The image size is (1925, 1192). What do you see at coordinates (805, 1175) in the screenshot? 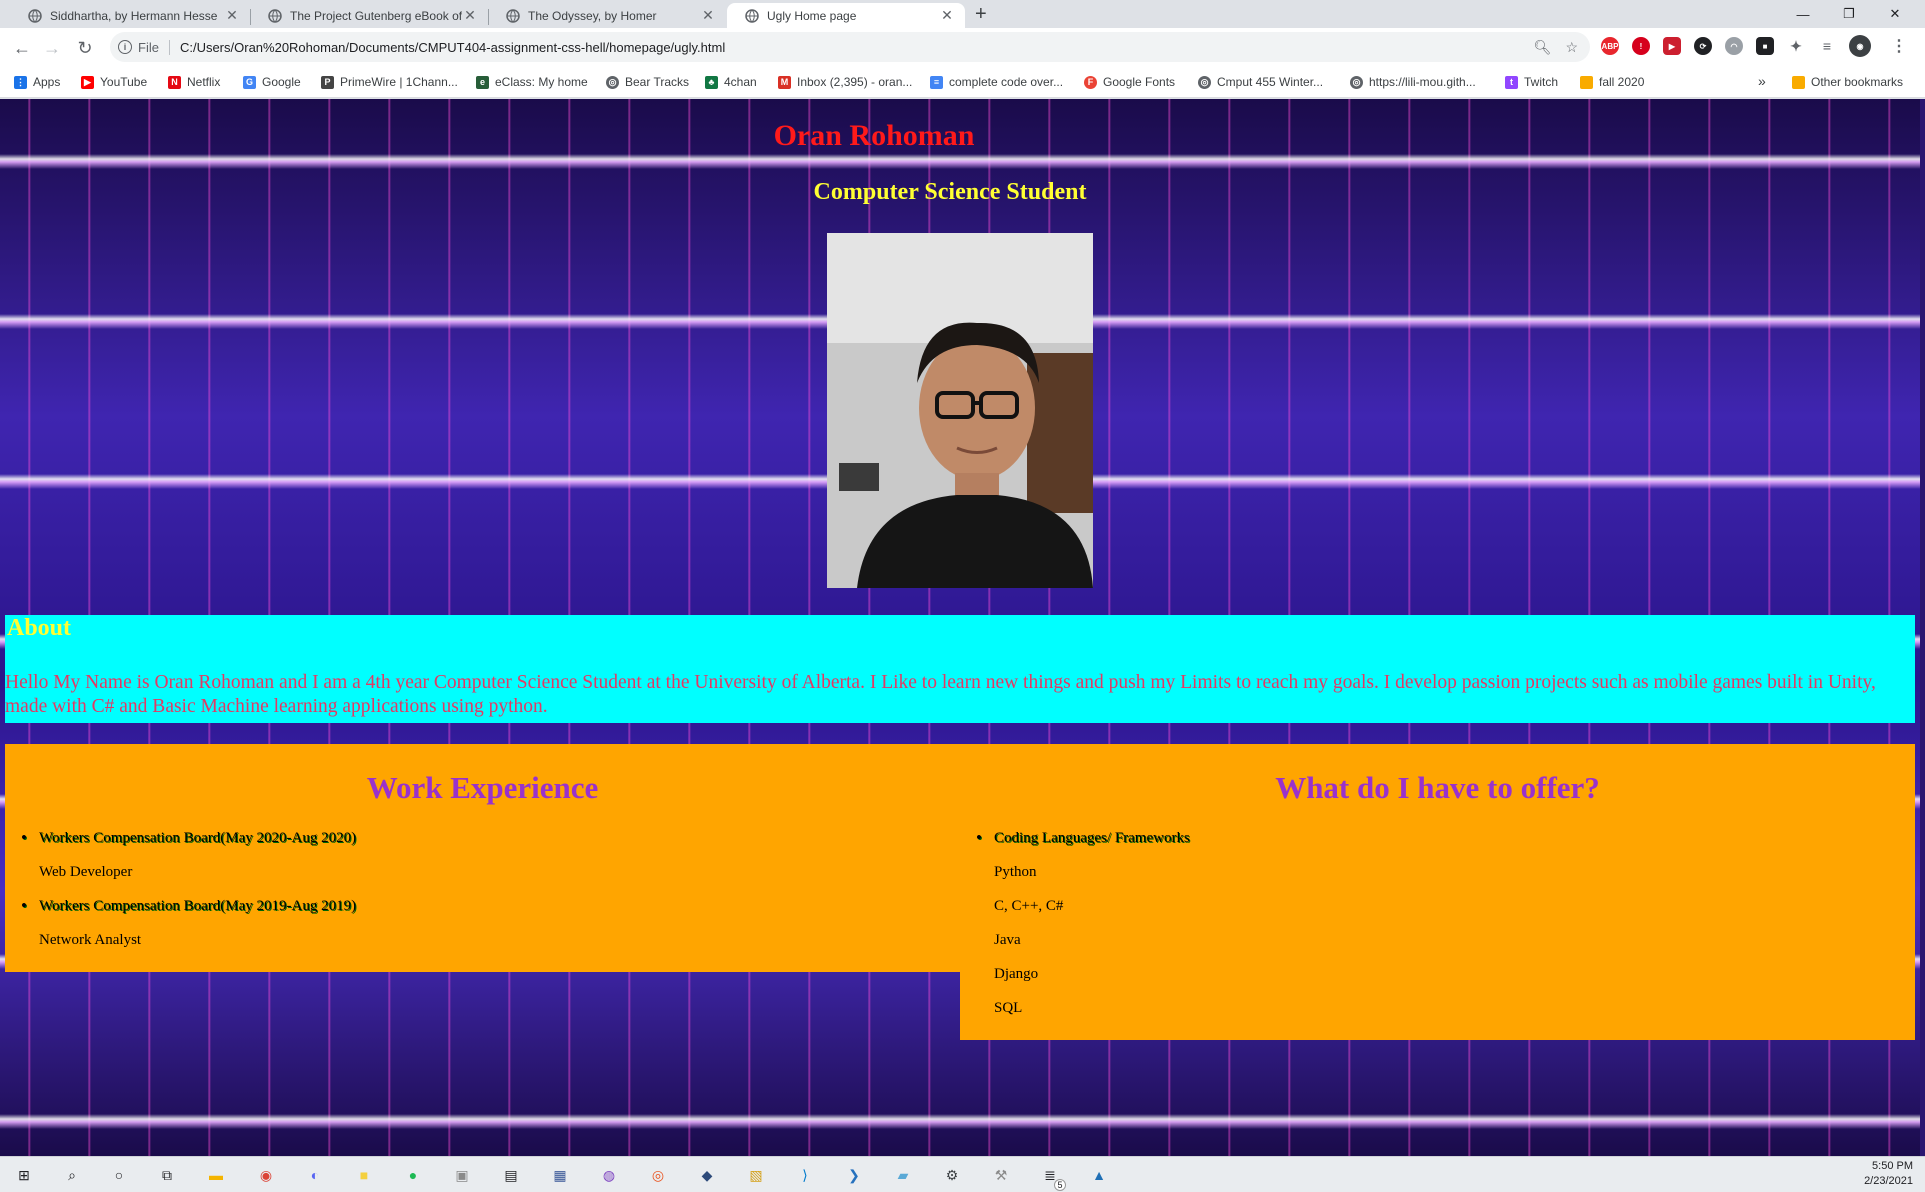
I see `vscode-icon: ⟩` at bounding box center [805, 1175].